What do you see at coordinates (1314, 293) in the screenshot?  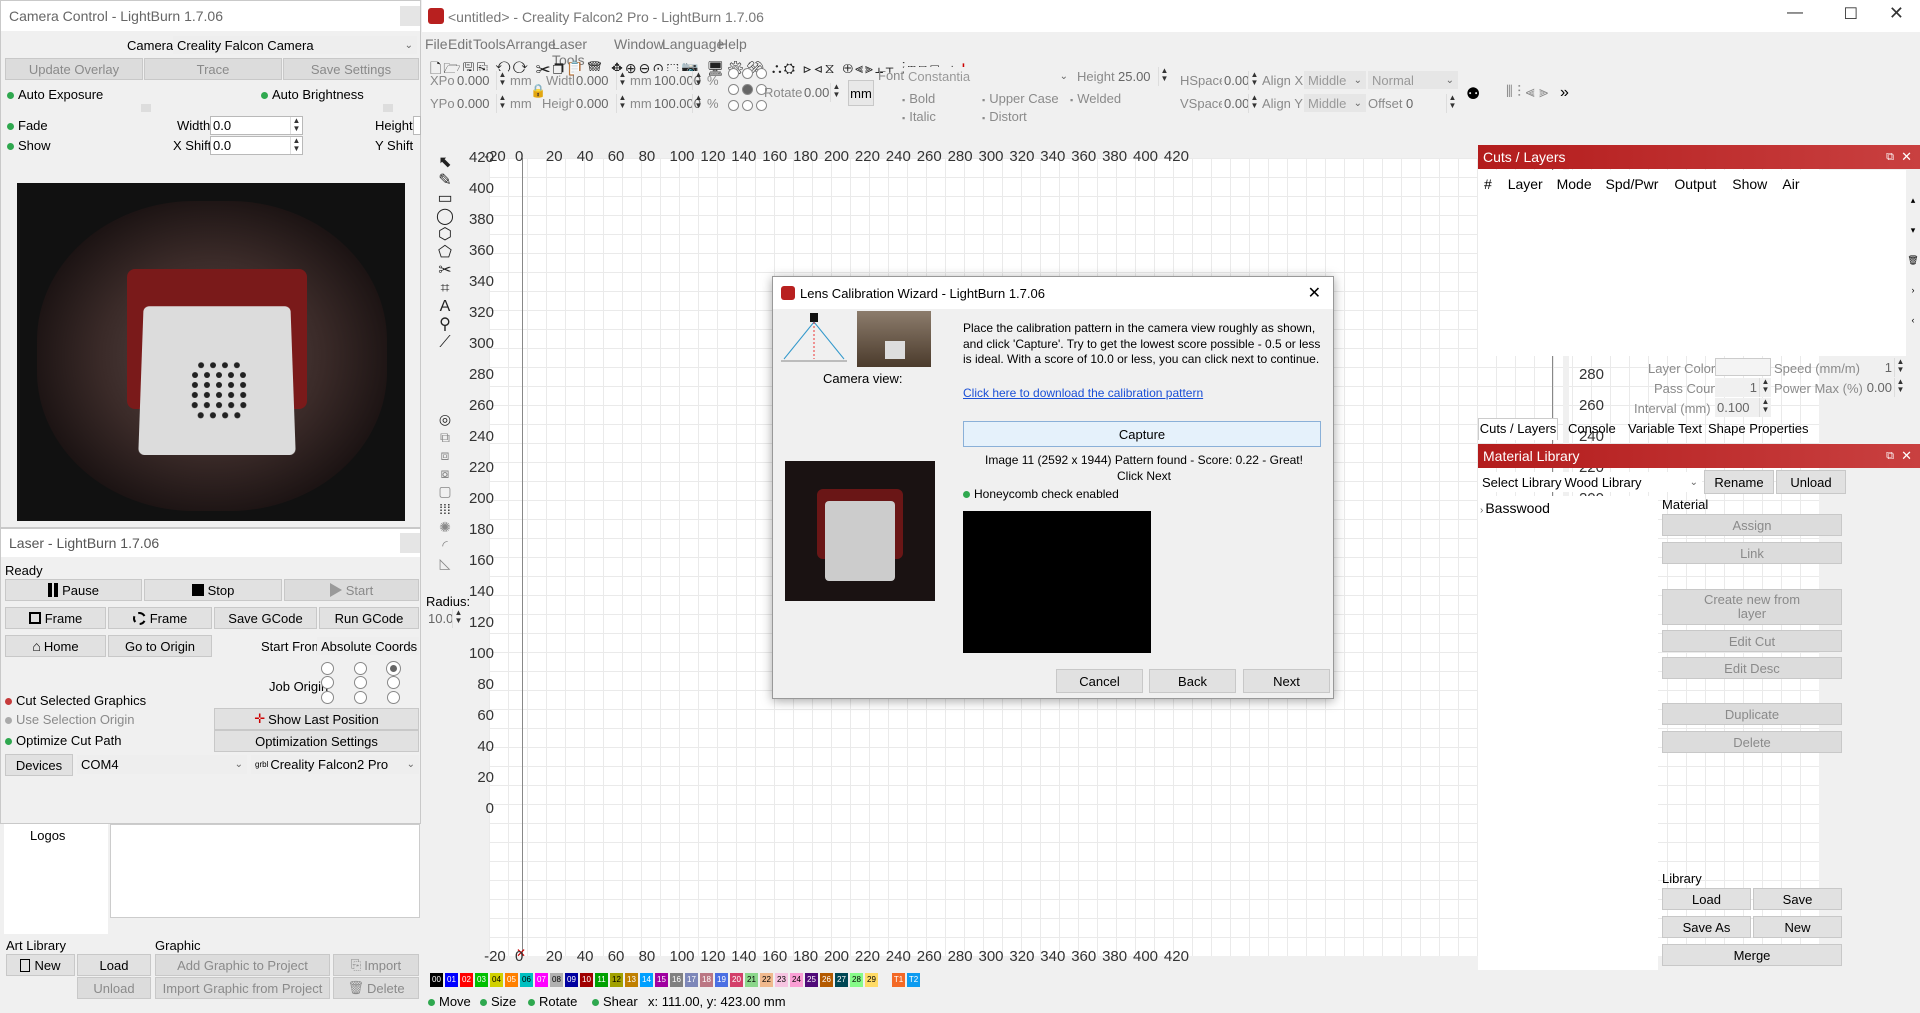 I see `dialog-close-icon: ✕` at bounding box center [1314, 293].